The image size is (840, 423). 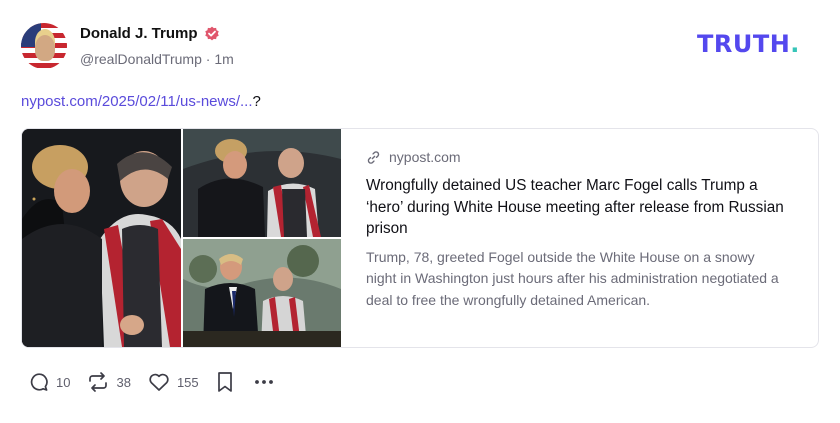 I want to click on reply-icon, so click(x=39, y=382).